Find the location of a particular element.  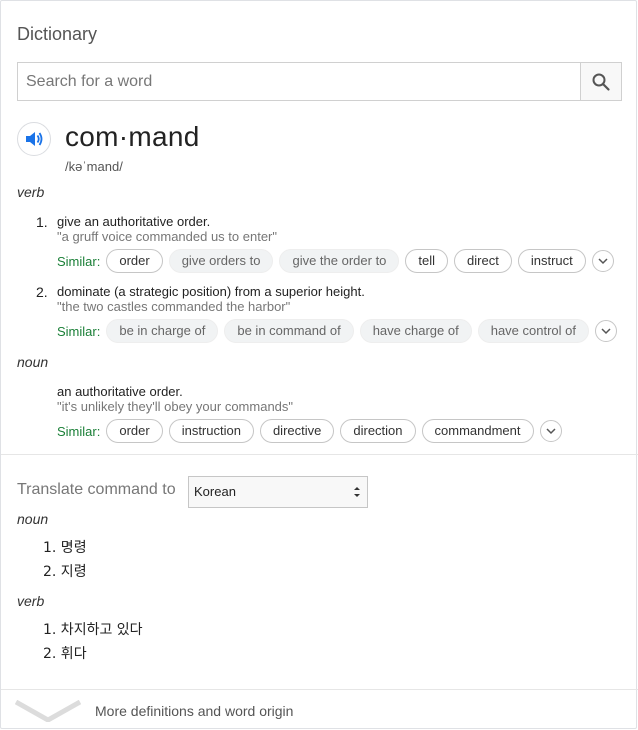

synonym-chip: be in command of is located at coordinates (289, 331).